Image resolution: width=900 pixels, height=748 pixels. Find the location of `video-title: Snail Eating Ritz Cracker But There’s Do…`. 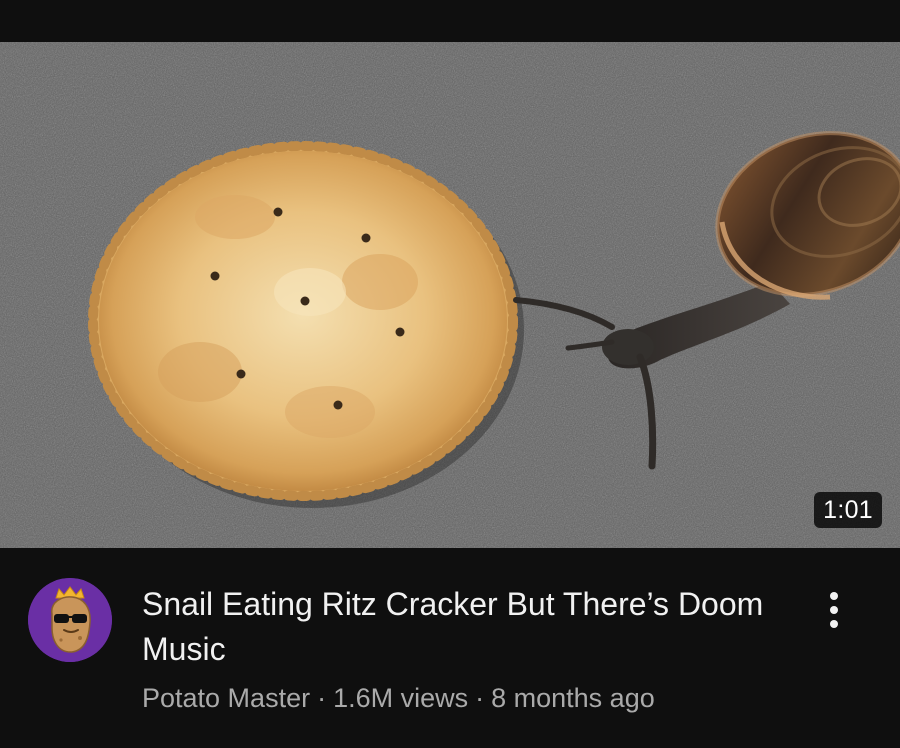

video-title: Snail Eating Ritz Cracker But There’s Do… is located at coordinates (462, 627).